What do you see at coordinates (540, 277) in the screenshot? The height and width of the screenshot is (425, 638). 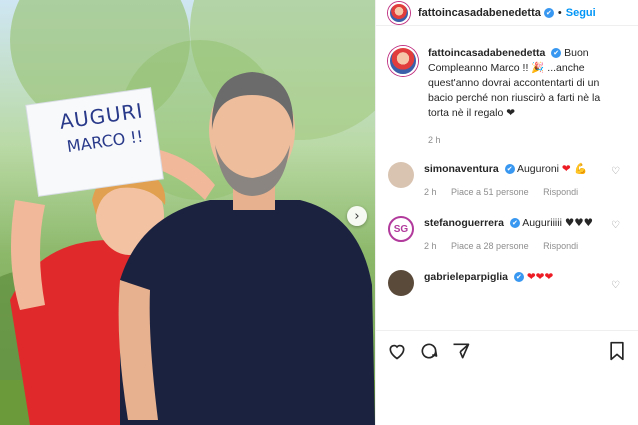 I see `comment-emoji: ❤❤❤` at bounding box center [540, 277].